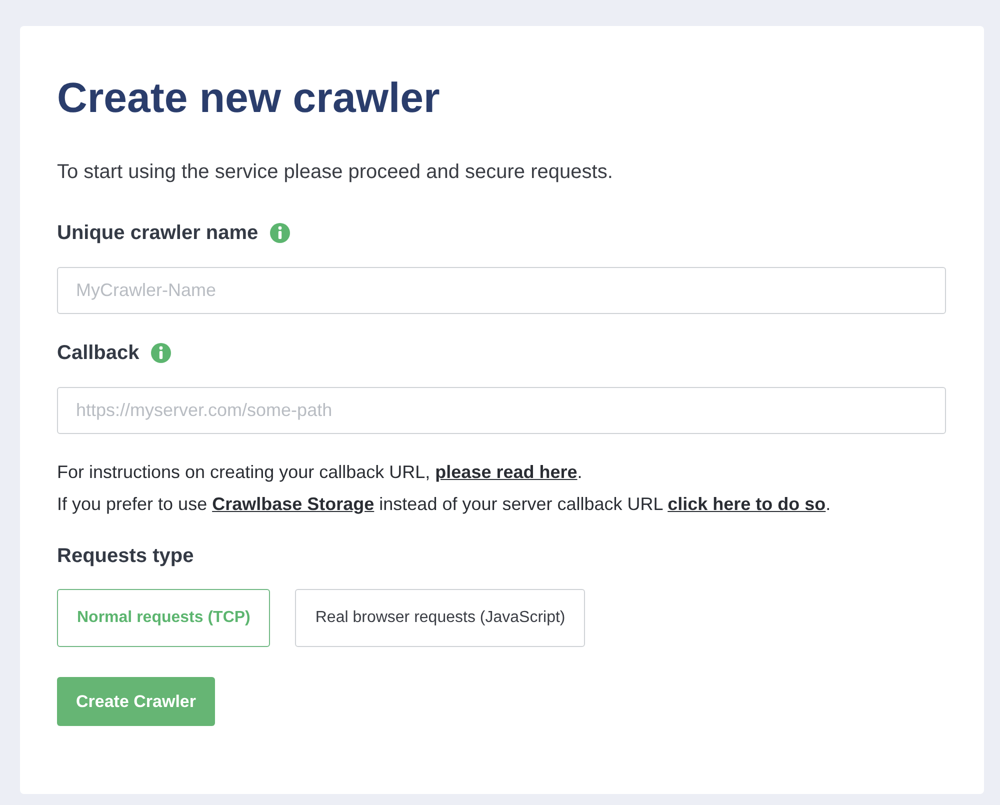  I want to click on request-type-option: Real browser requests (JavaScript), so click(440, 618).